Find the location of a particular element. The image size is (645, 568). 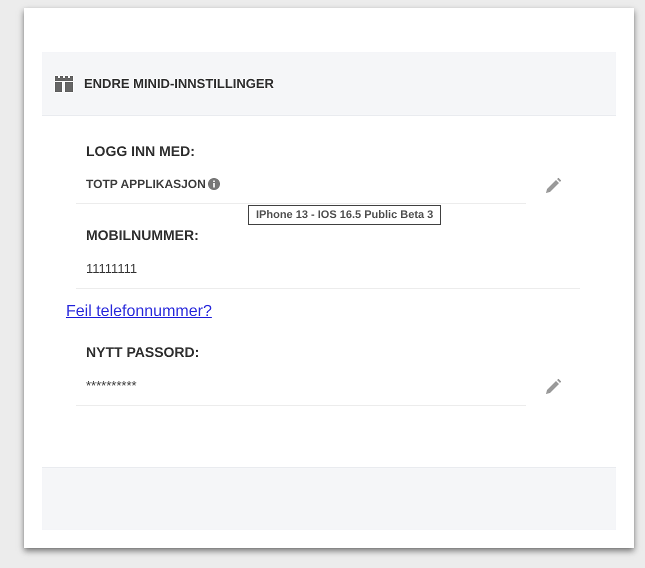

field-value: 11111111 is located at coordinates (112, 268).